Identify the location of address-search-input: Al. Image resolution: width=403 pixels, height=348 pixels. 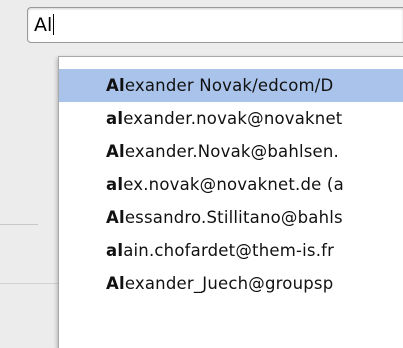
(215, 25).